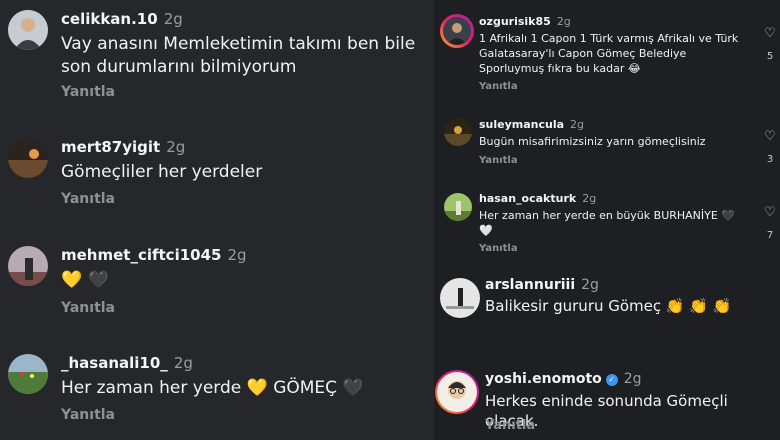  What do you see at coordinates (563, 379) in the screenshot?
I see `comment-username: yoshi.enomoto ✓ 2g` at bounding box center [563, 379].